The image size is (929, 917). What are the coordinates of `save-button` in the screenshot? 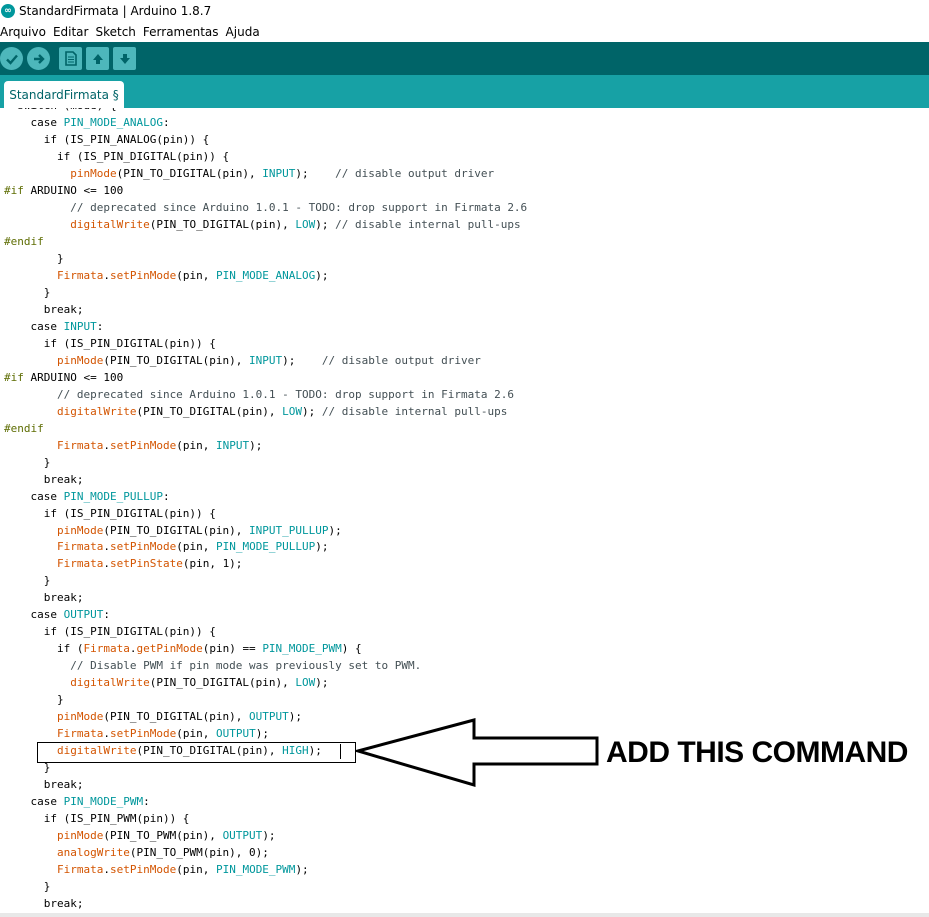 It's located at (124, 58).